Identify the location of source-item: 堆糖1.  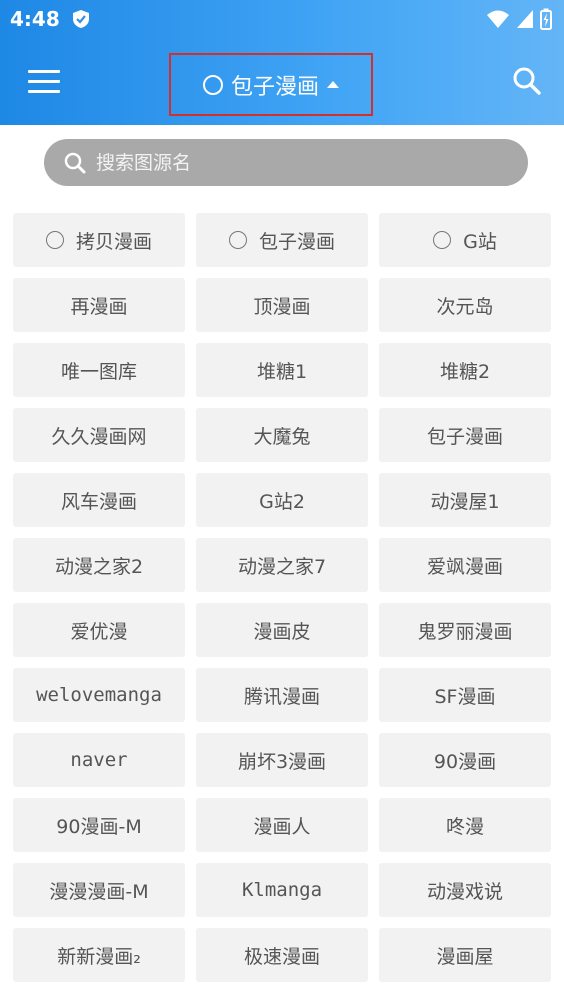
(282, 370).